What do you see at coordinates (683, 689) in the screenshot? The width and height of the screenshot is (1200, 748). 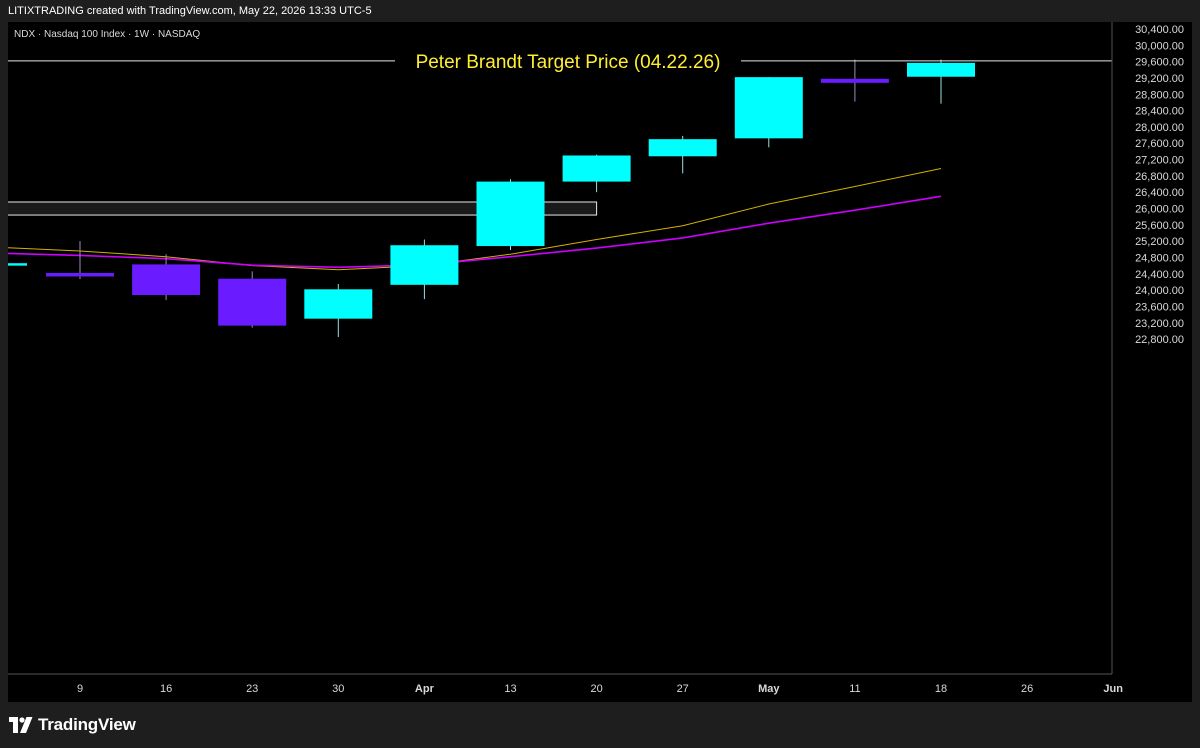 I see `time-tick-label: 27` at bounding box center [683, 689].